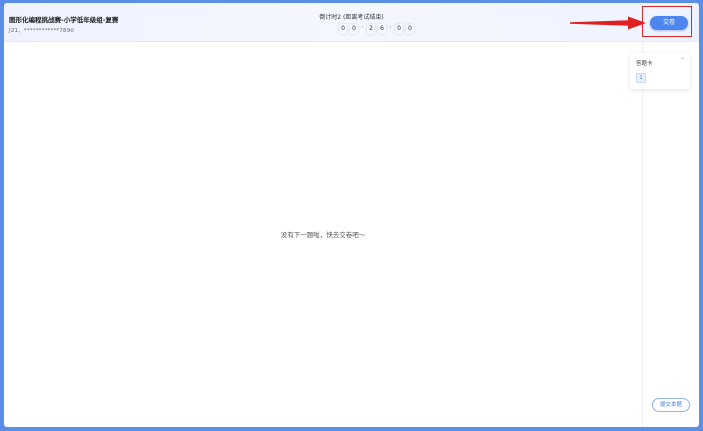  I want to click on chevron-up-icon: ⌃, so click(682, 60).